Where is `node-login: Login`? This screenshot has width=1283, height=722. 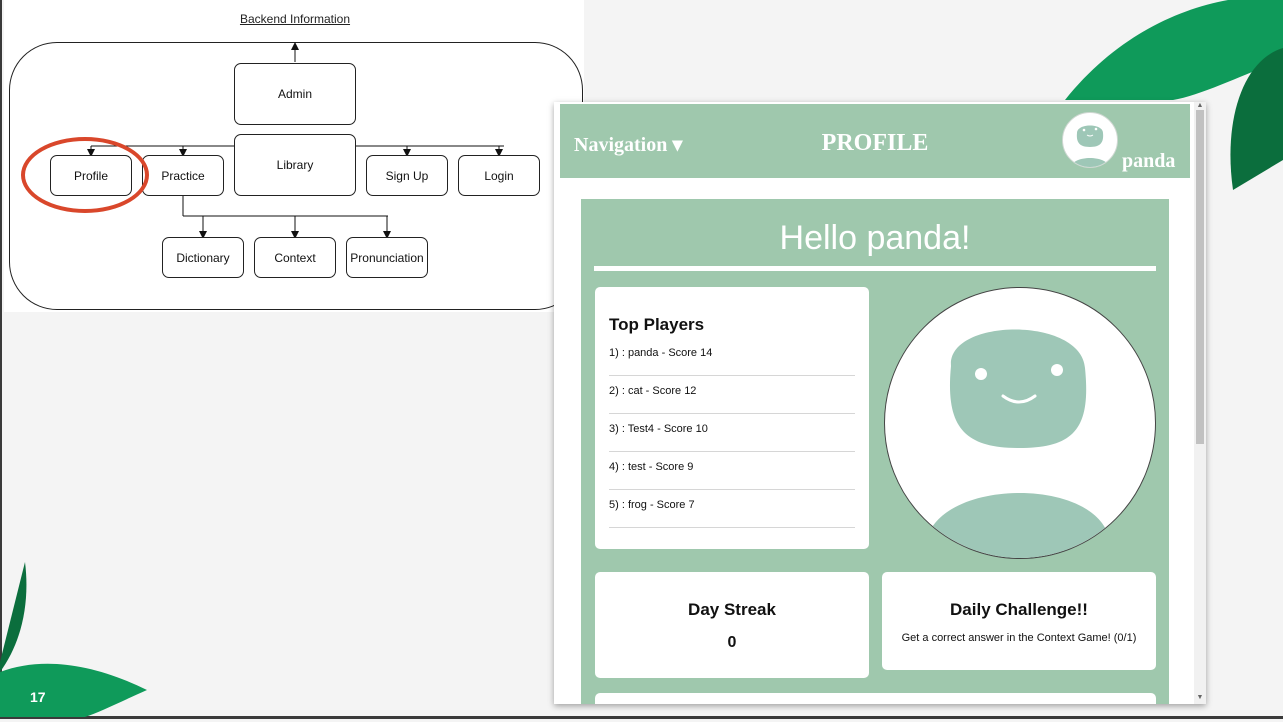
node-login: Login is located at coordinates (499, 175).